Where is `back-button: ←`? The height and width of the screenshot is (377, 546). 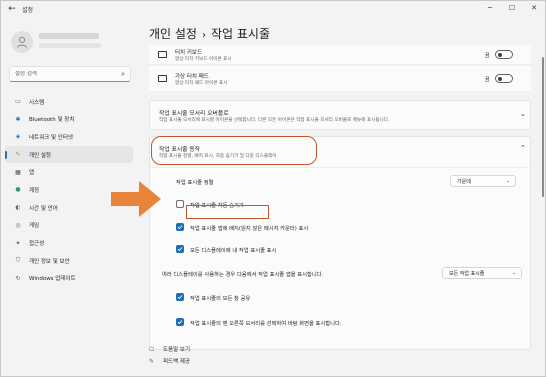 back-button: ← is located at coordinates (12, 9).